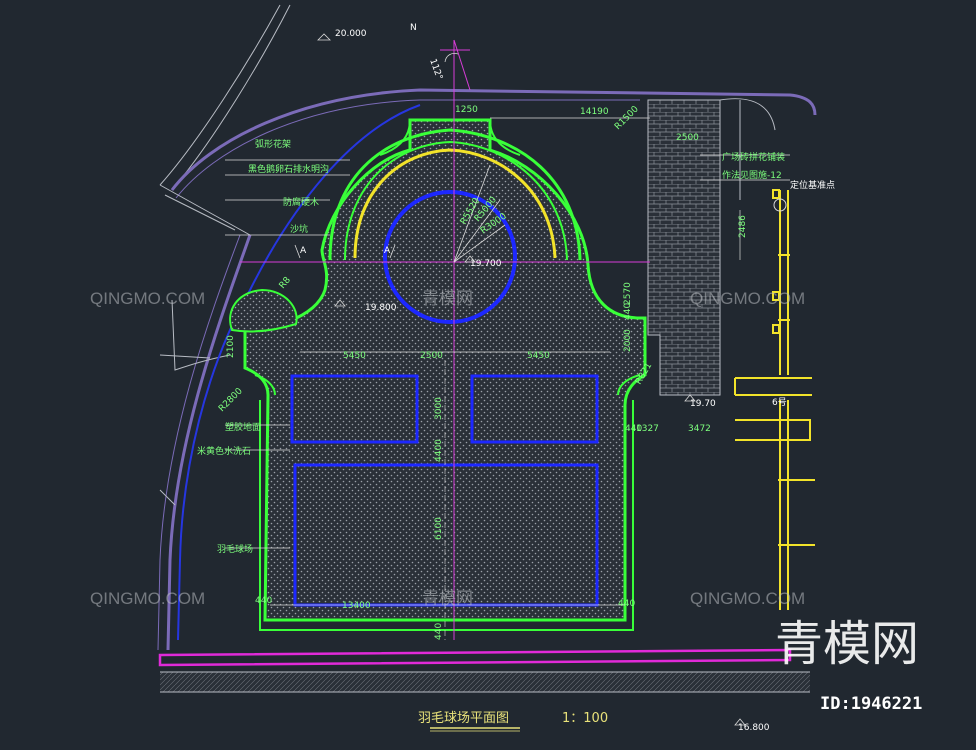 The image size is (976, 750). What do you see at coordinates (812, 185) in the screenshot?
I see `label-datum-point: 定位基准点` at bounding box center [812, 185].